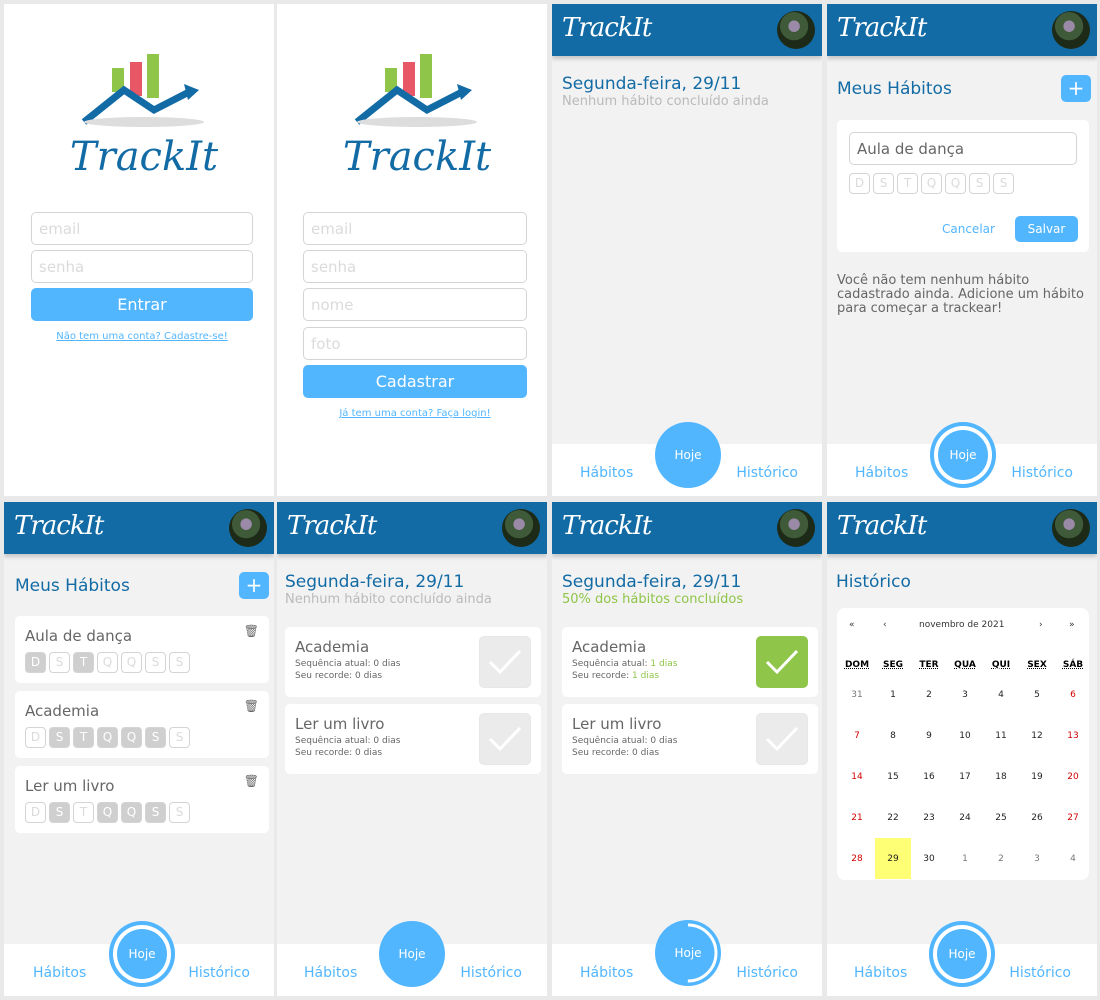 The height and width of the screenshot is (1000, 1100). What do you see at coordinates (1073, 776) in the screenshot?
I see `calendar-day: 20` at bounding box center [1073, 776].